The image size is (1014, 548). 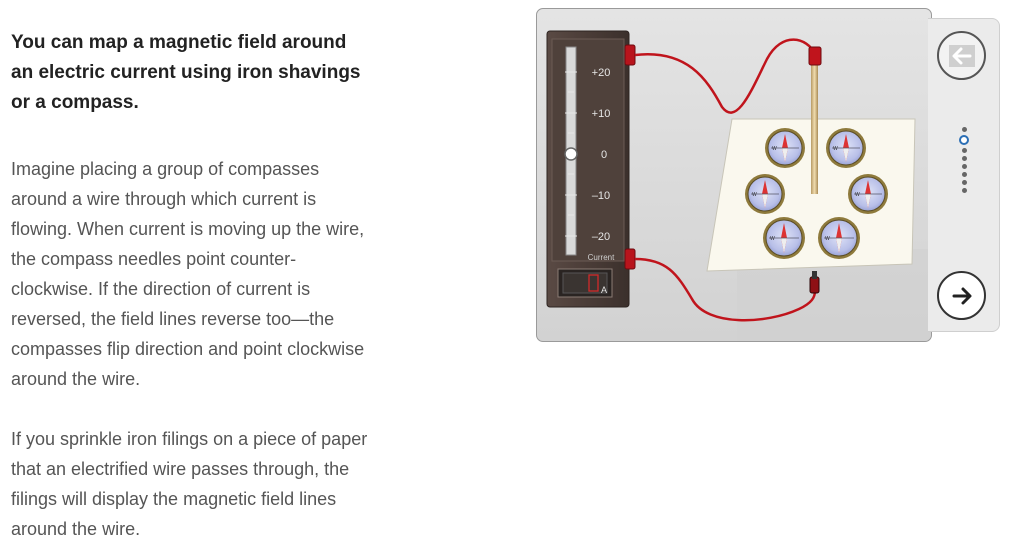 What do you see at coordinates (588, 169) in the screenshot?
I see `ammeter: +20 +10 0 –10 –20 Current A` at bounding box center [588, 169].